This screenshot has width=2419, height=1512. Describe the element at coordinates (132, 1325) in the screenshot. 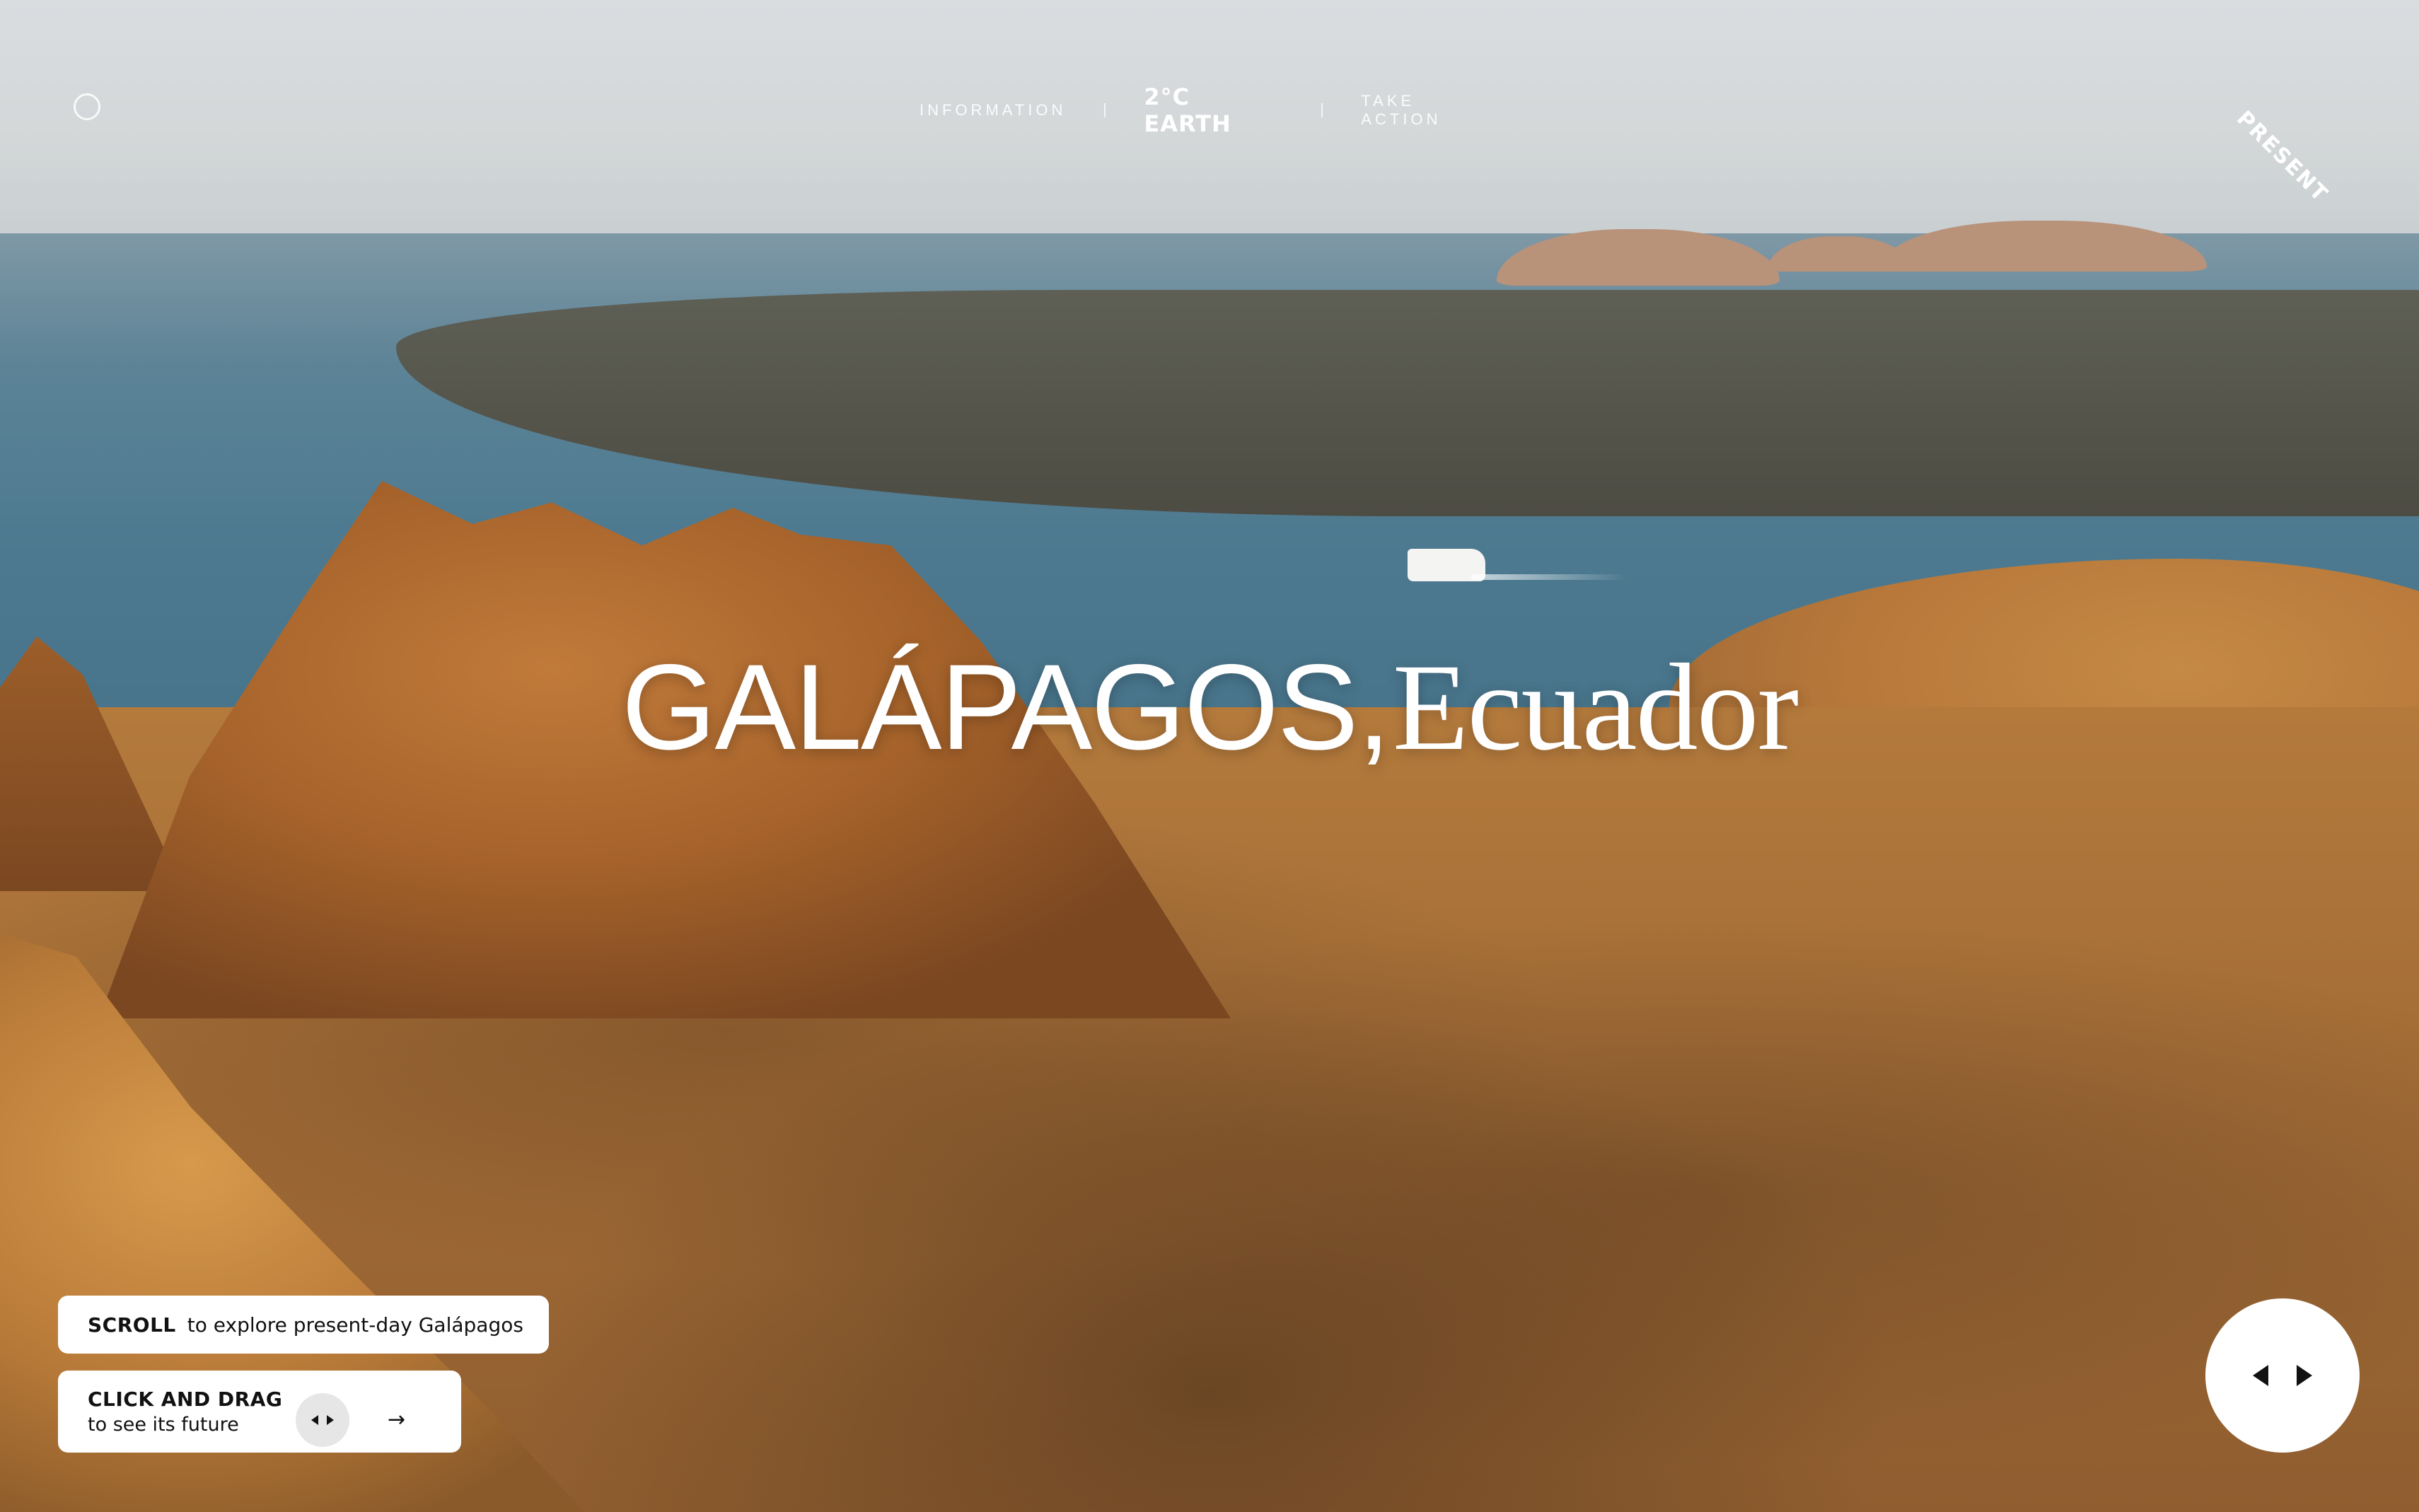

I see `scroll-hint-label: SCROLL` at that location.